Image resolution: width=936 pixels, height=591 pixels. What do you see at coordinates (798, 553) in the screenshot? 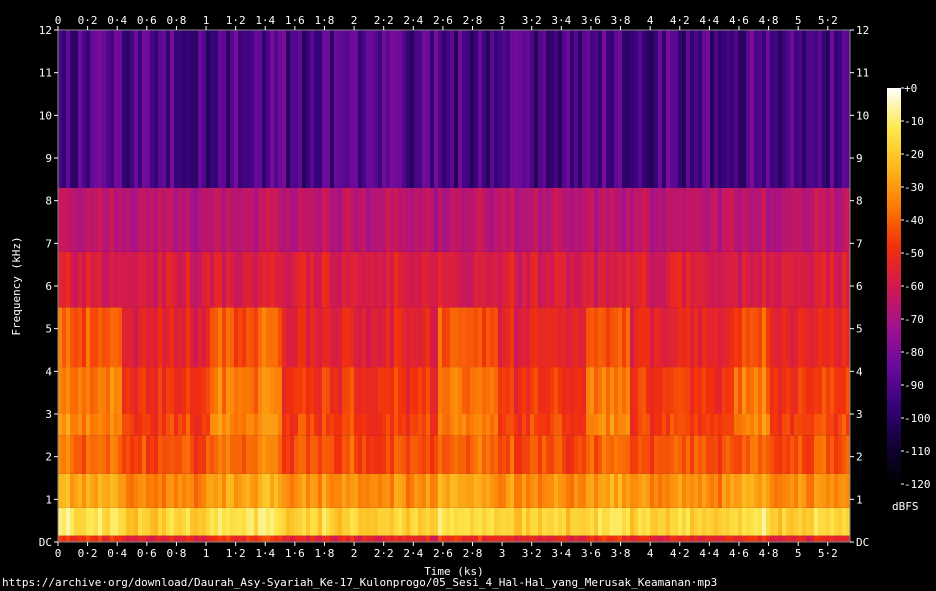
I see `x-tick-label-bottom: 5` at bounding box center [798, 553].